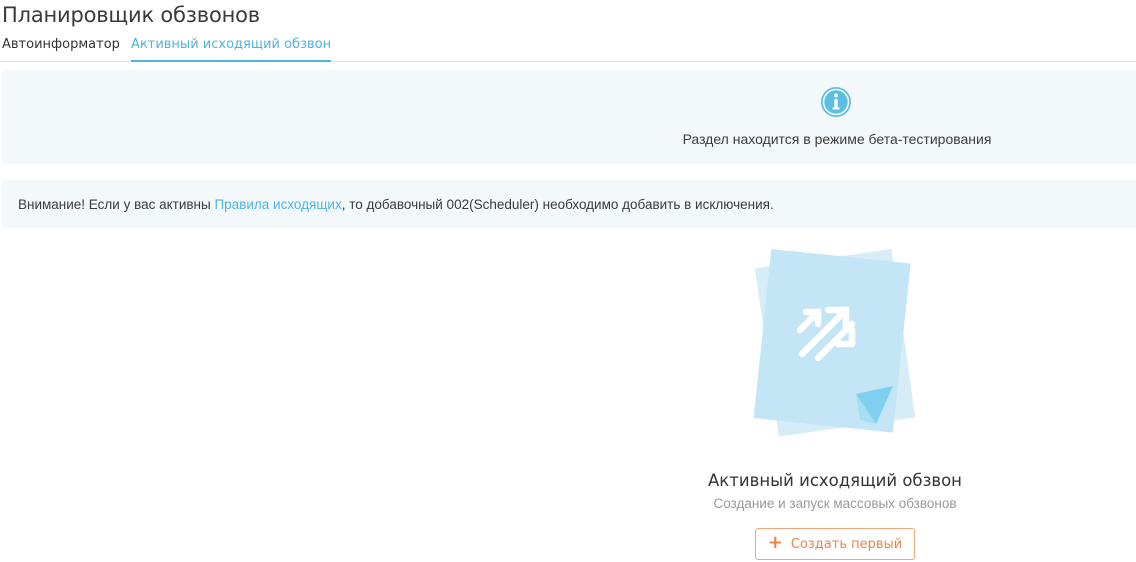 The height and width of the screenshot is (562, 1136). What do you see at coordinates (834, 342) in the screenshot?
I see `outgoing-calls-document-icon` at bounding box center [834, 342].